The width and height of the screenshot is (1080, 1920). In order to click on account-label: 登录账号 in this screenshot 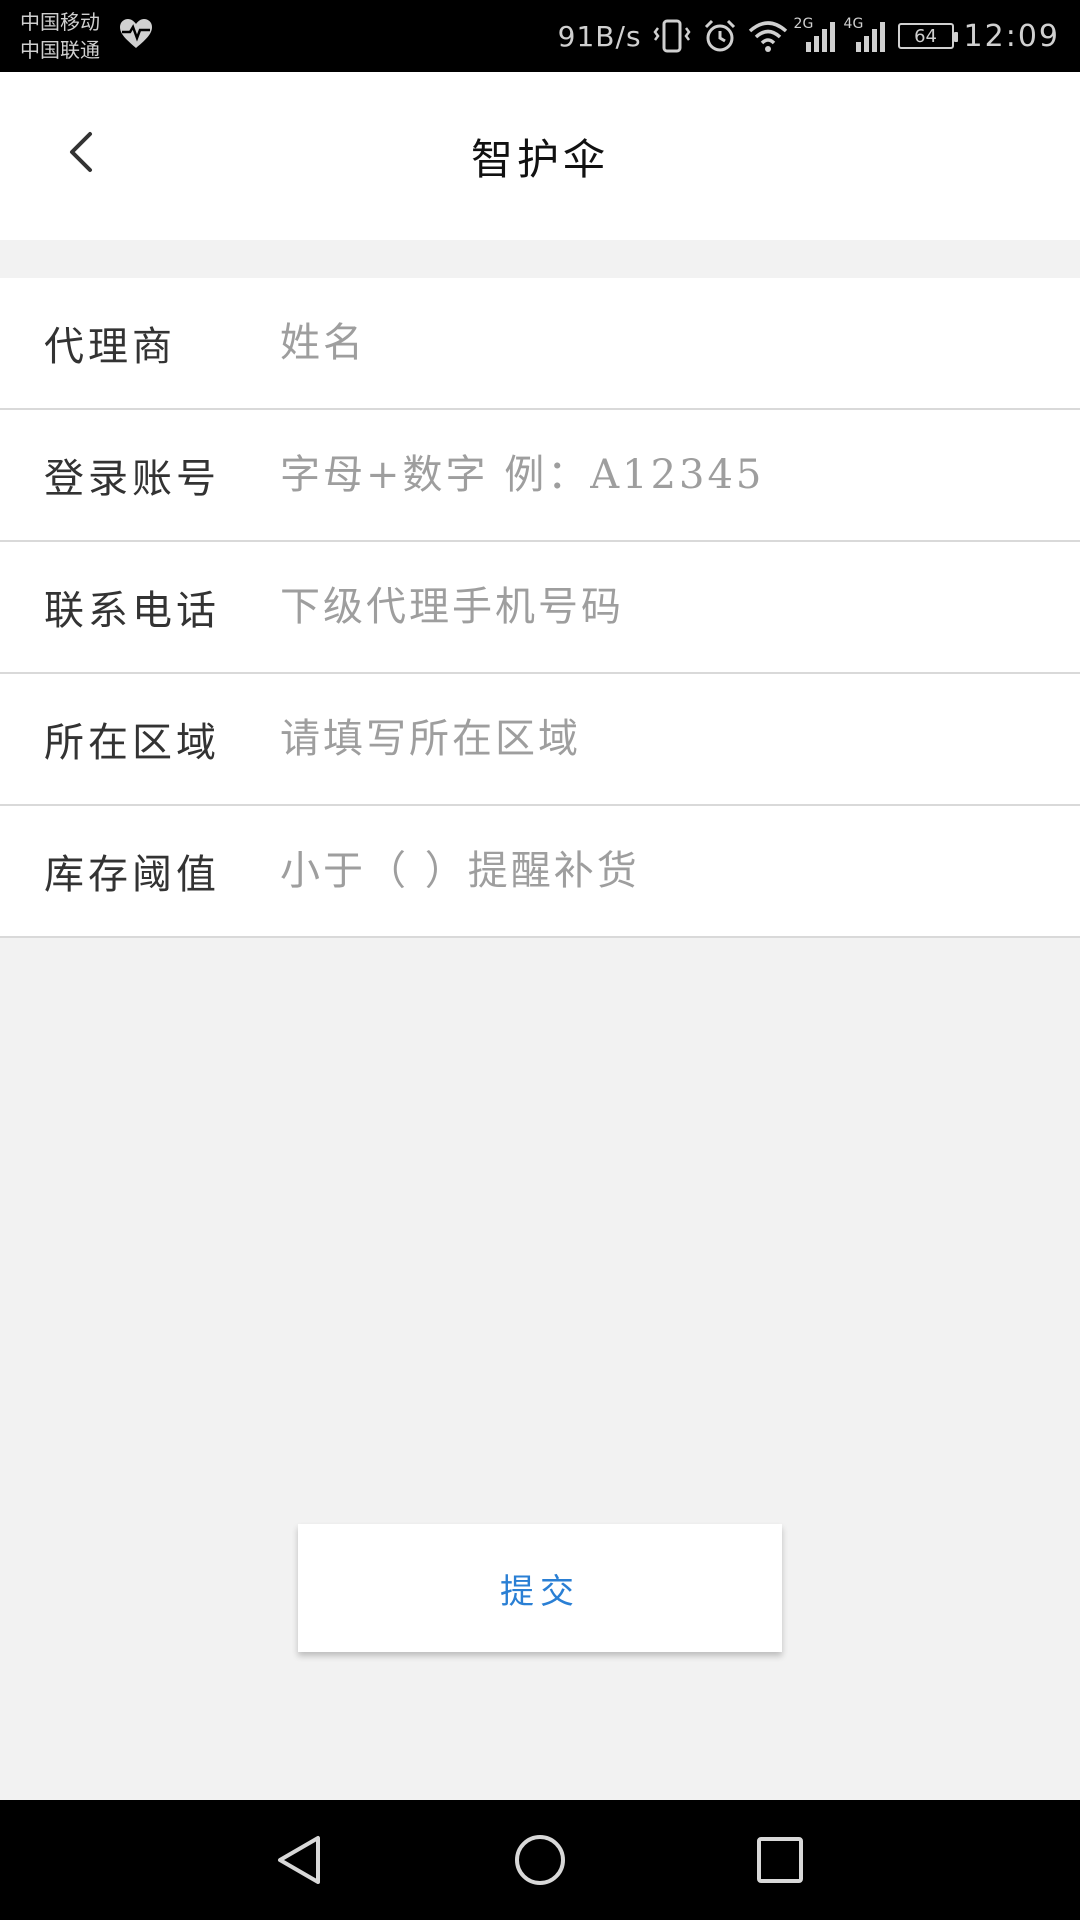, I will do `click(132, 479)`.